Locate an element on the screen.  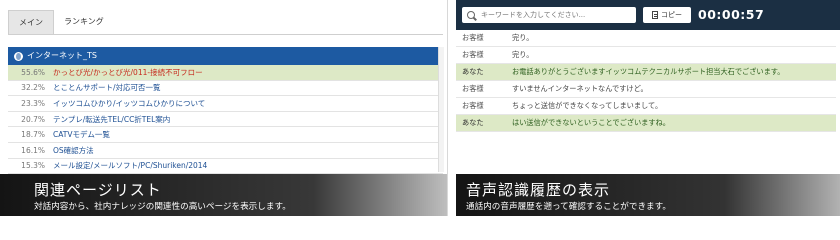
list-item: 32.2% とことんサポート/対応可否一覧 is located at coordinates (225, 89).